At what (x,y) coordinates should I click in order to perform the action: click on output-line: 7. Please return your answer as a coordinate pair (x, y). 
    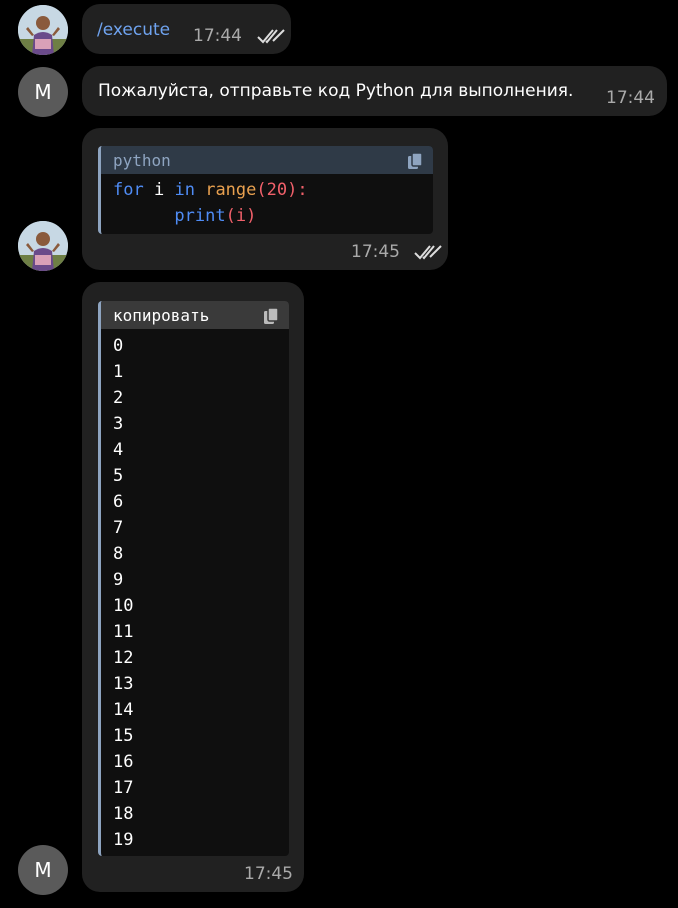
    Looking at the image, I should click on (118, 528).